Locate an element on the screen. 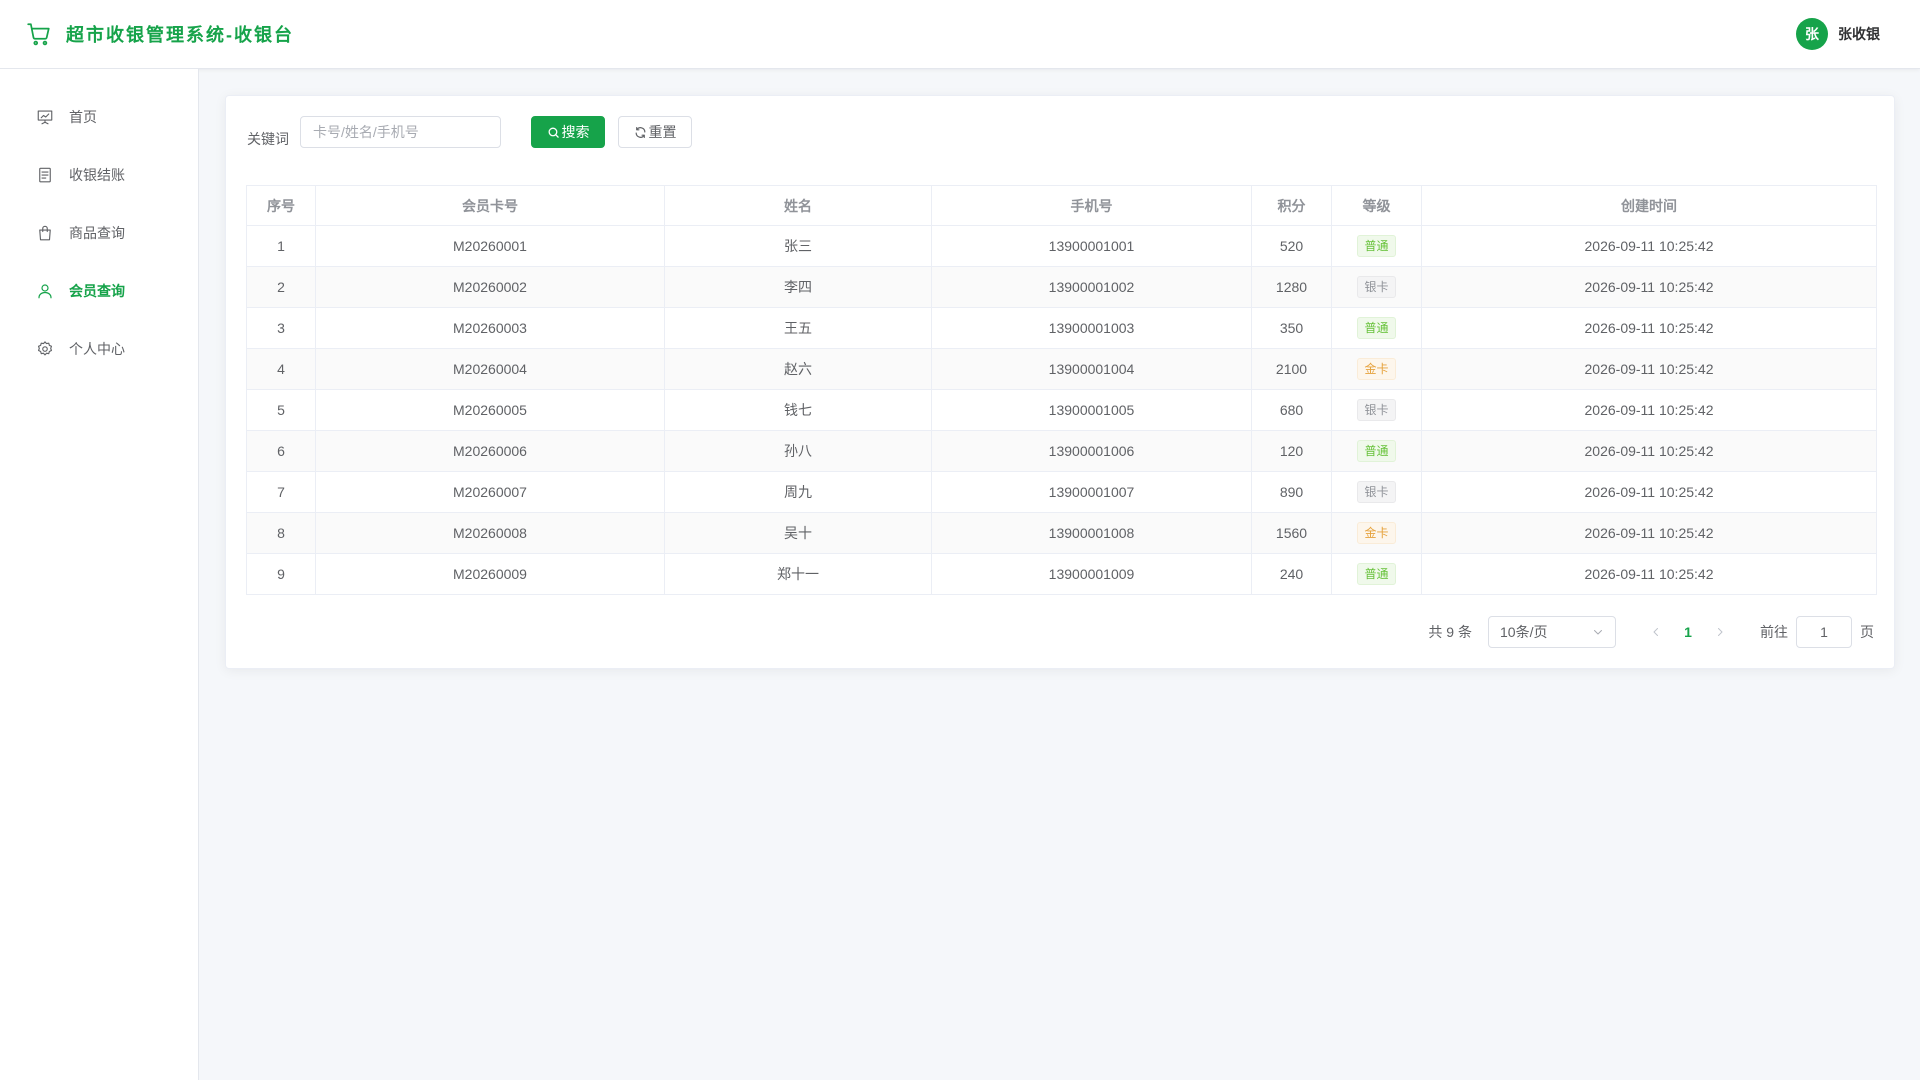 This screenshot has width=1920, height=1080. avatar-initial: 张 is located at coordinates (1812, 35).